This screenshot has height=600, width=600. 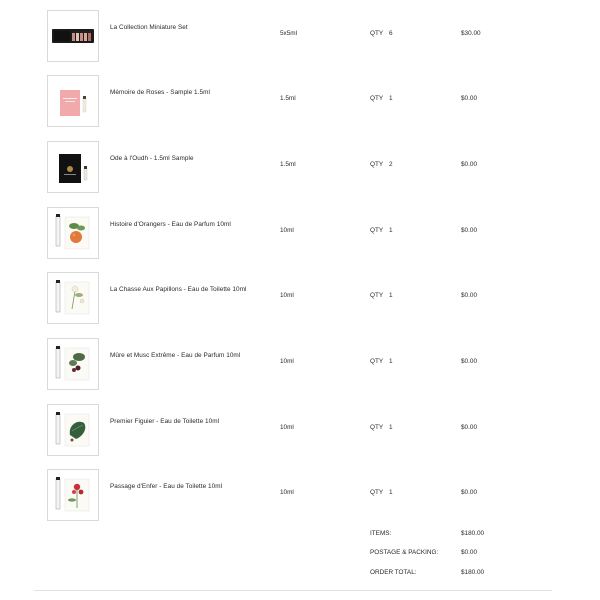 I want to click on fig-leaf-botanical-image, so click(x=72, y=429).